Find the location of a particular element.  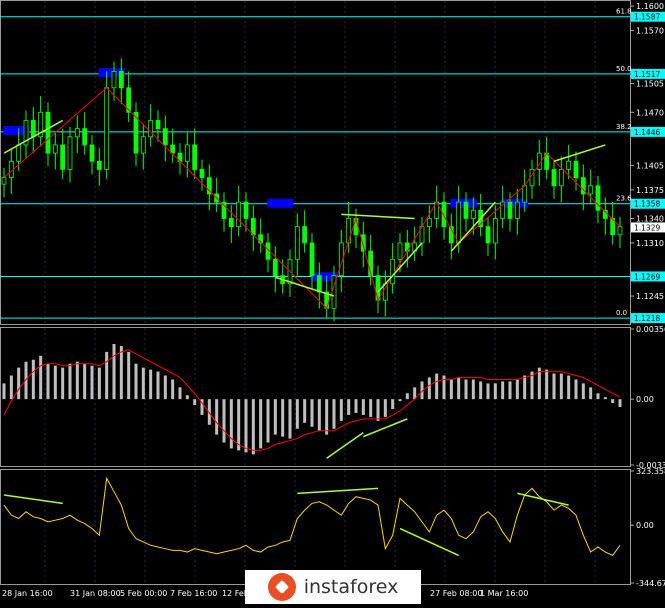

x-axis-label: 31 Jan 08:00 is located at coordinates (95, 593).